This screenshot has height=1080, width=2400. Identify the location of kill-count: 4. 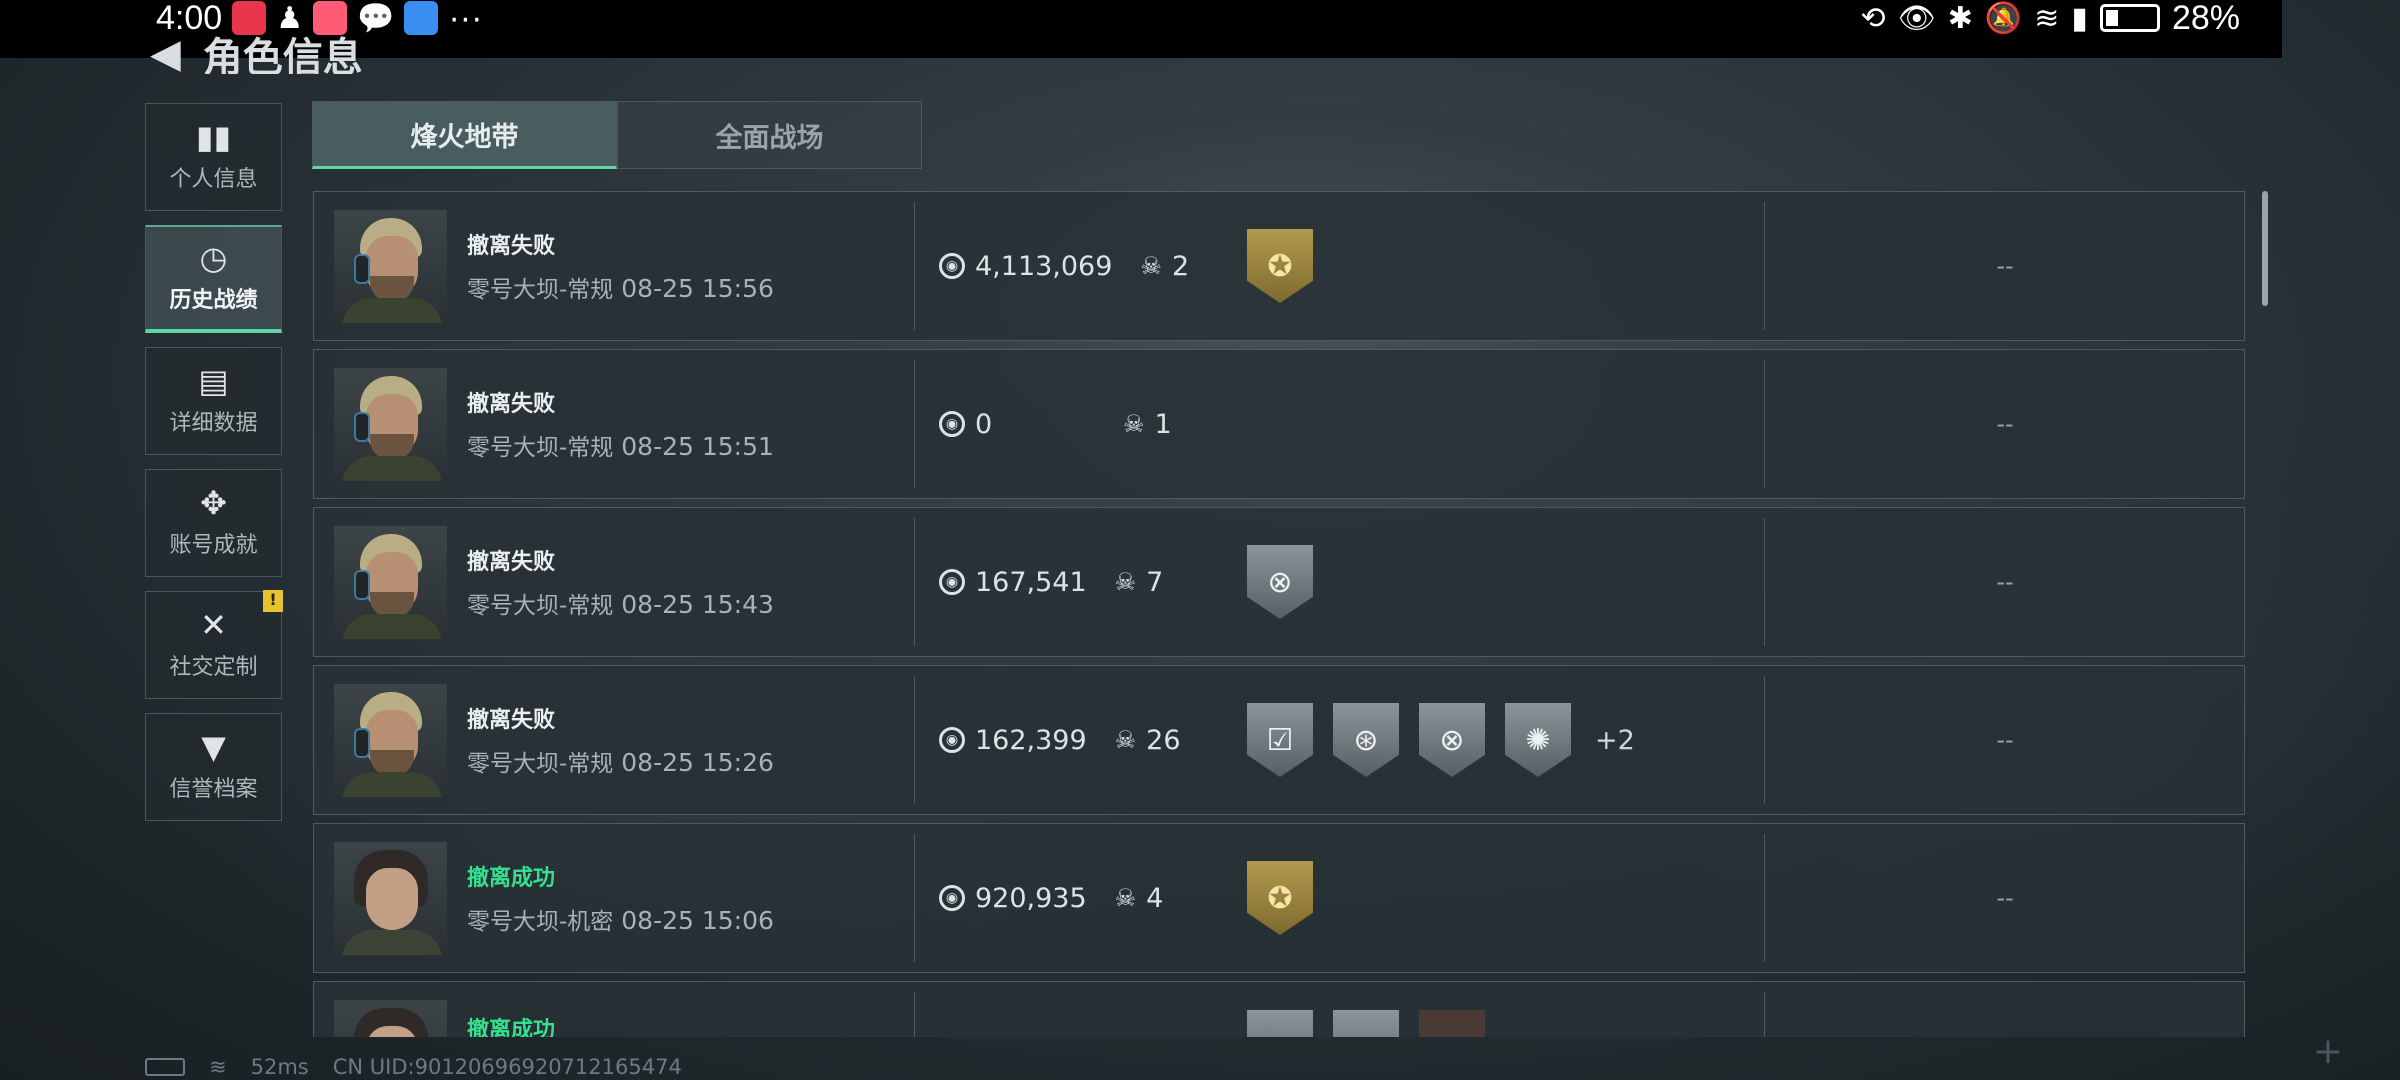
(1155, 898).